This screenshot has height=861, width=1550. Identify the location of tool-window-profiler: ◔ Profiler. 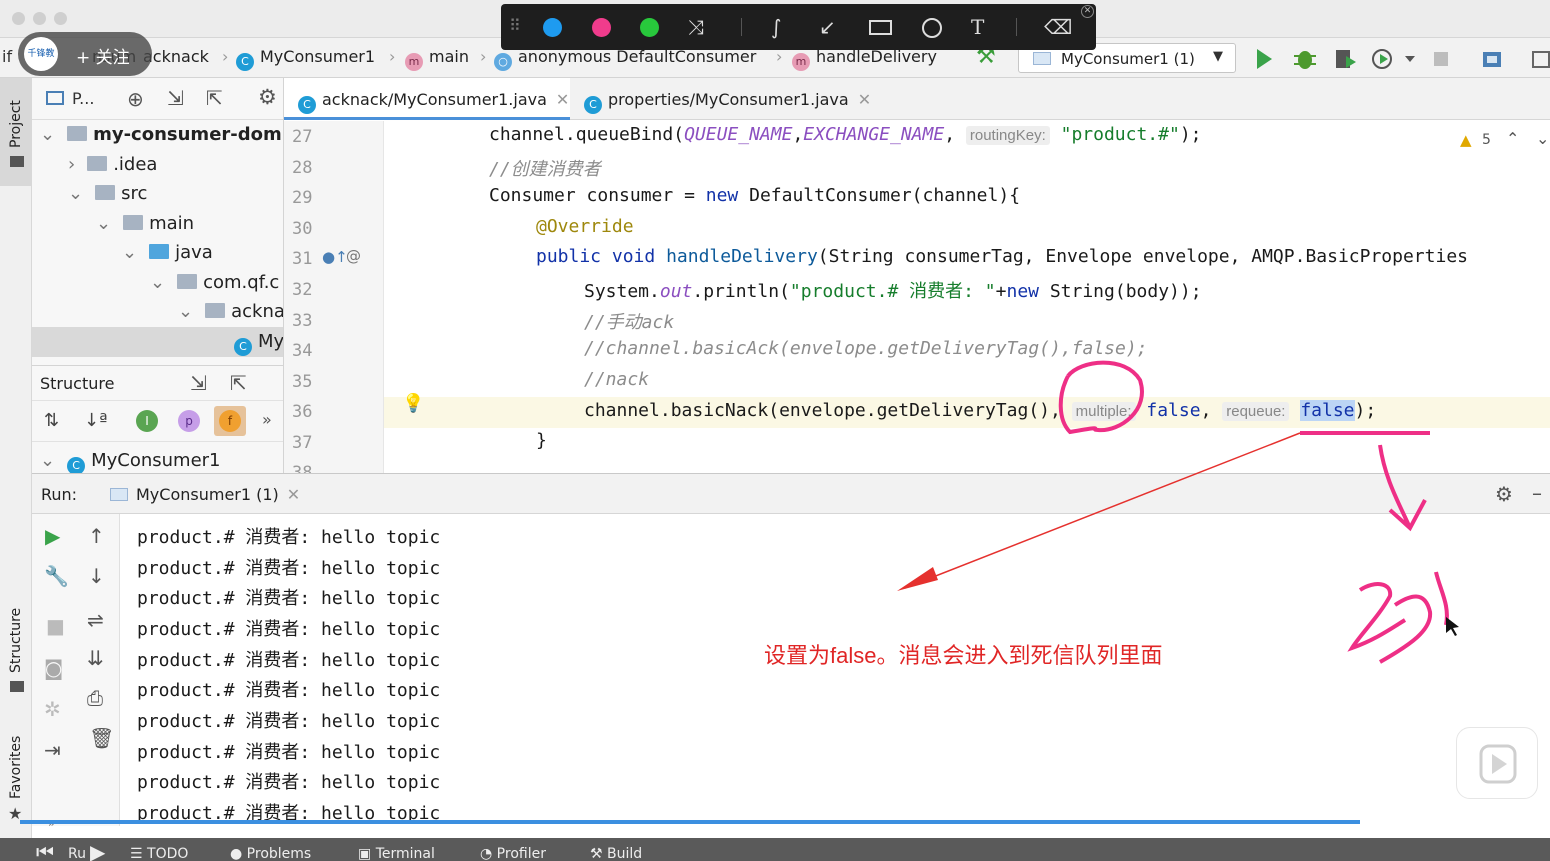
(513, 853).